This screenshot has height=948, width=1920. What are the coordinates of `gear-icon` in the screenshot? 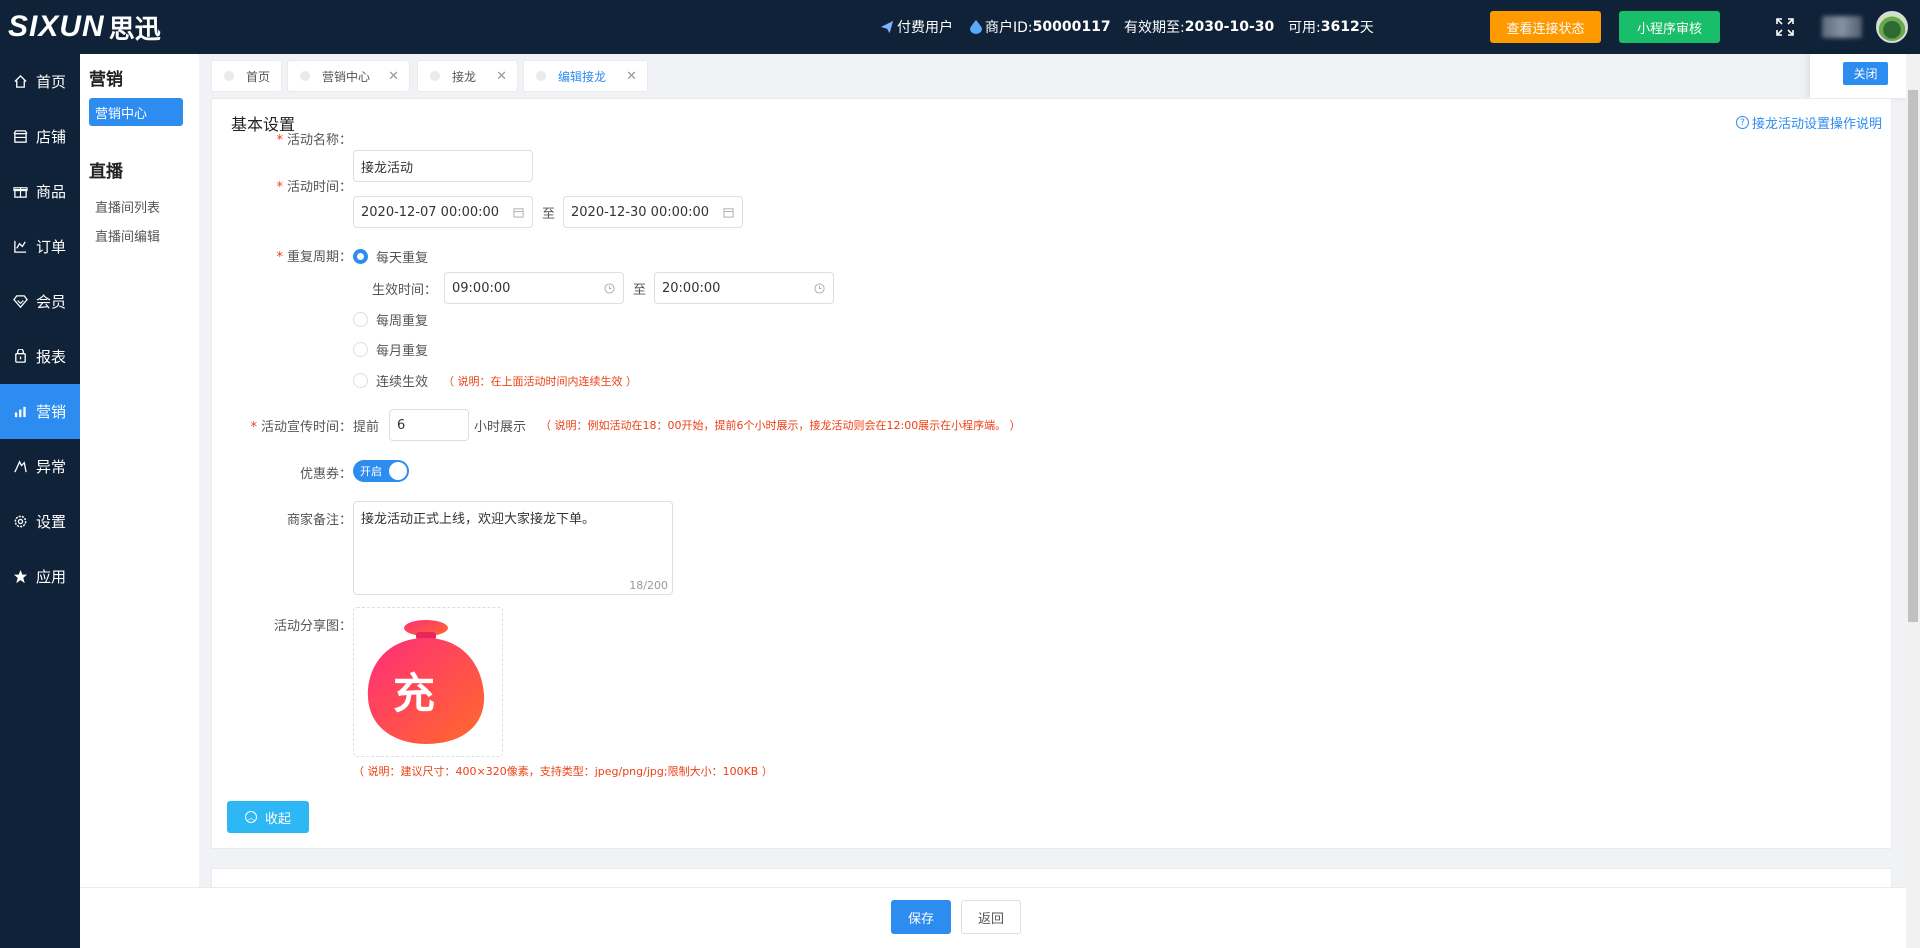 It's located at (20, 522).